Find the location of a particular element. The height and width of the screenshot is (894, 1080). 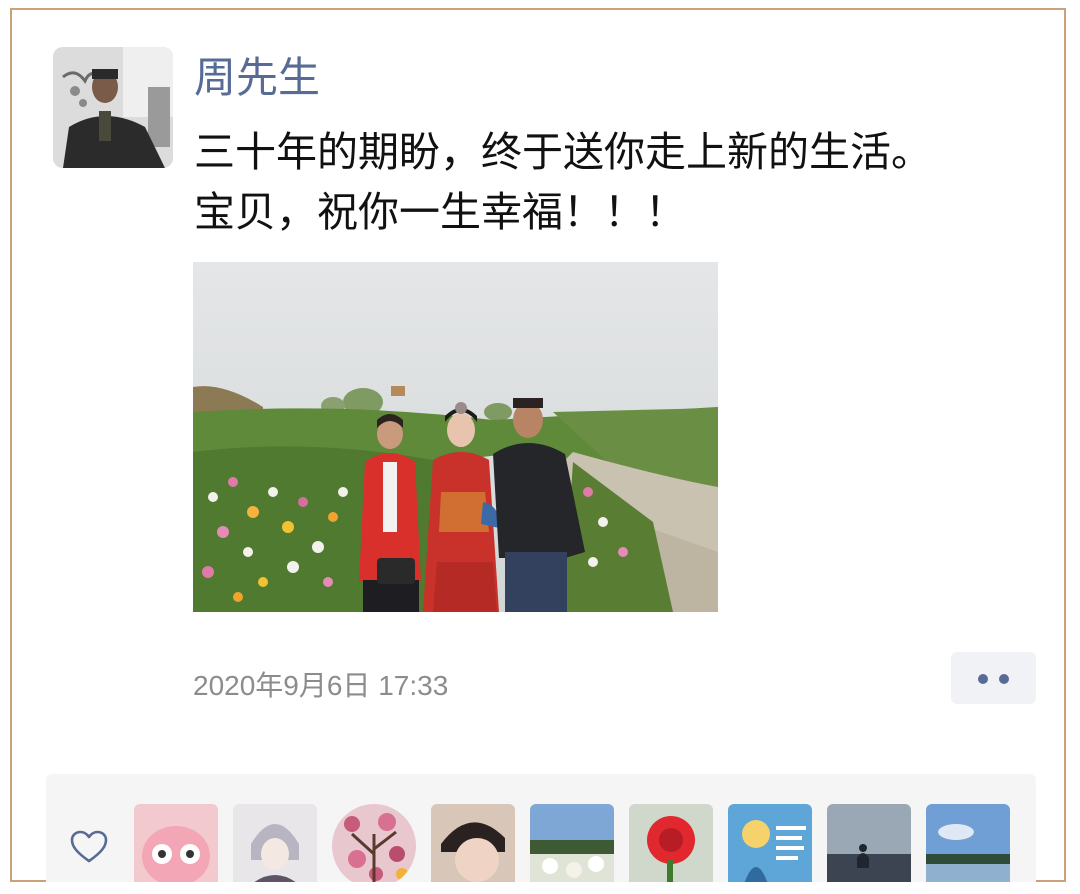

heart-outline-icon is located at coordinates (89, 847).